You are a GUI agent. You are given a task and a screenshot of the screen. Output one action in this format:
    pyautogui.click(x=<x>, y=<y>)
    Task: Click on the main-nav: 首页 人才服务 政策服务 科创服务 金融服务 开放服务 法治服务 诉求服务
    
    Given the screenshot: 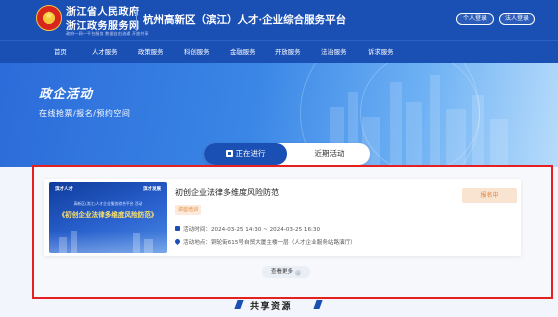 What is the action you would take?
    pyautogui.click(x=279, y=51)
    